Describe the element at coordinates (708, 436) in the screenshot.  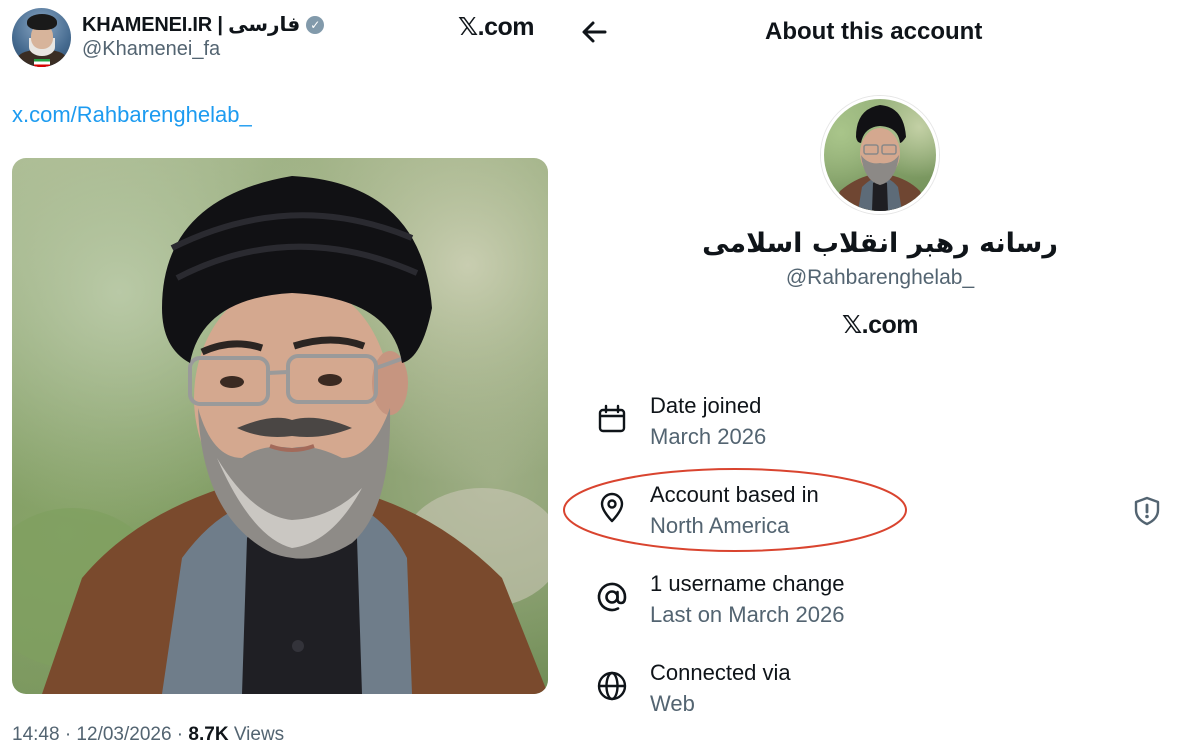
I see `info-row-value: March 2026` at that location.